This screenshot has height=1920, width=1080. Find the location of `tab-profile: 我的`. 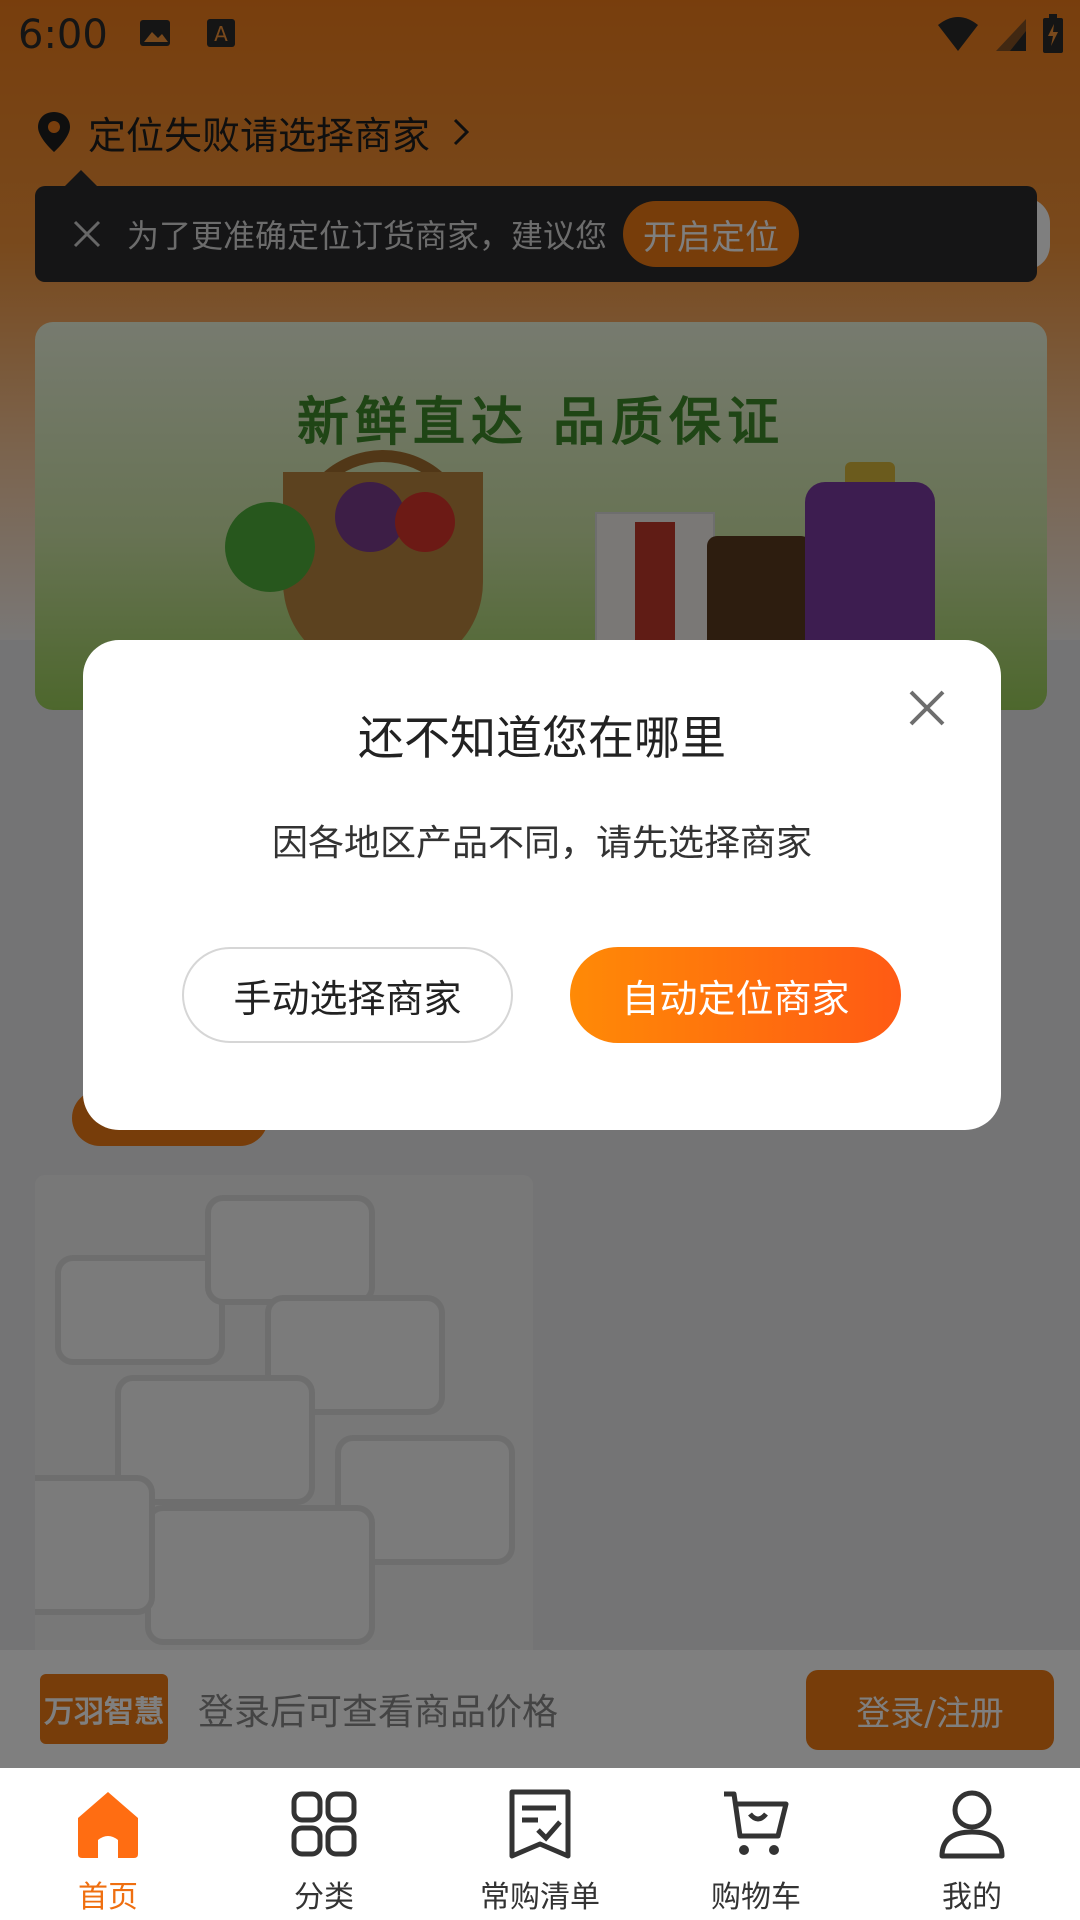

tab-profile: 我的 is located at coordinates (972, 1844).